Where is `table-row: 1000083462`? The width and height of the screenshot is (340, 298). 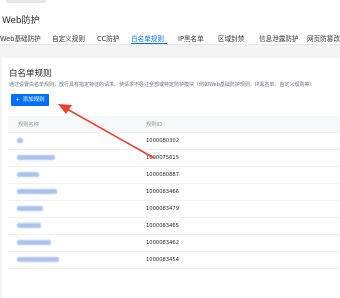
table-row: 1000083462 is located at coordinates (174, 243).